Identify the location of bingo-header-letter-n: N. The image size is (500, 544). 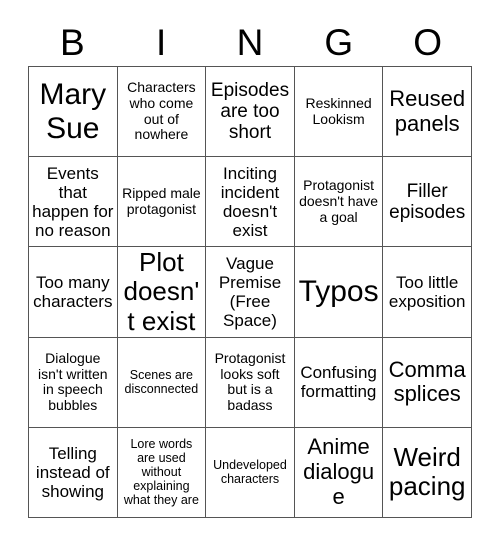
(250, 42).